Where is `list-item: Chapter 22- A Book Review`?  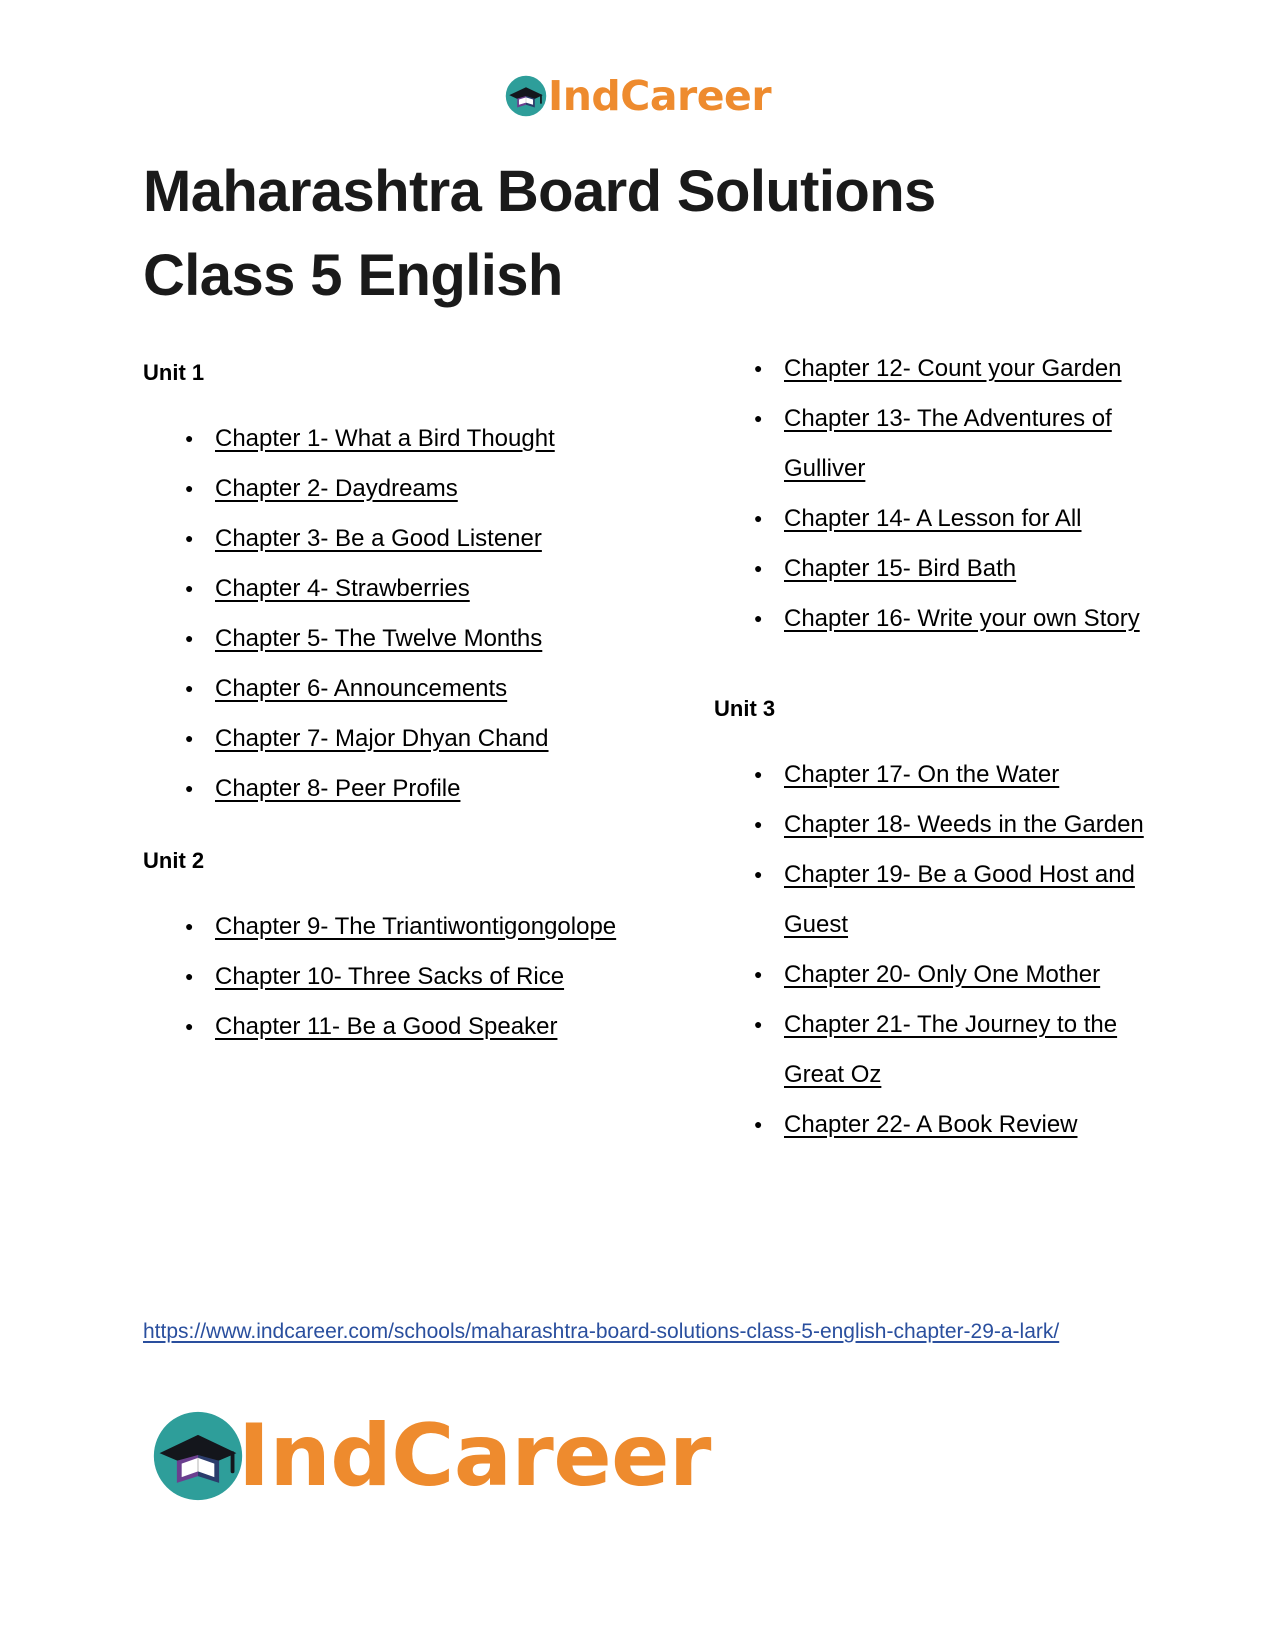 list-item: Chapter 22- A Book Review is located at coordinates (944, 1126).